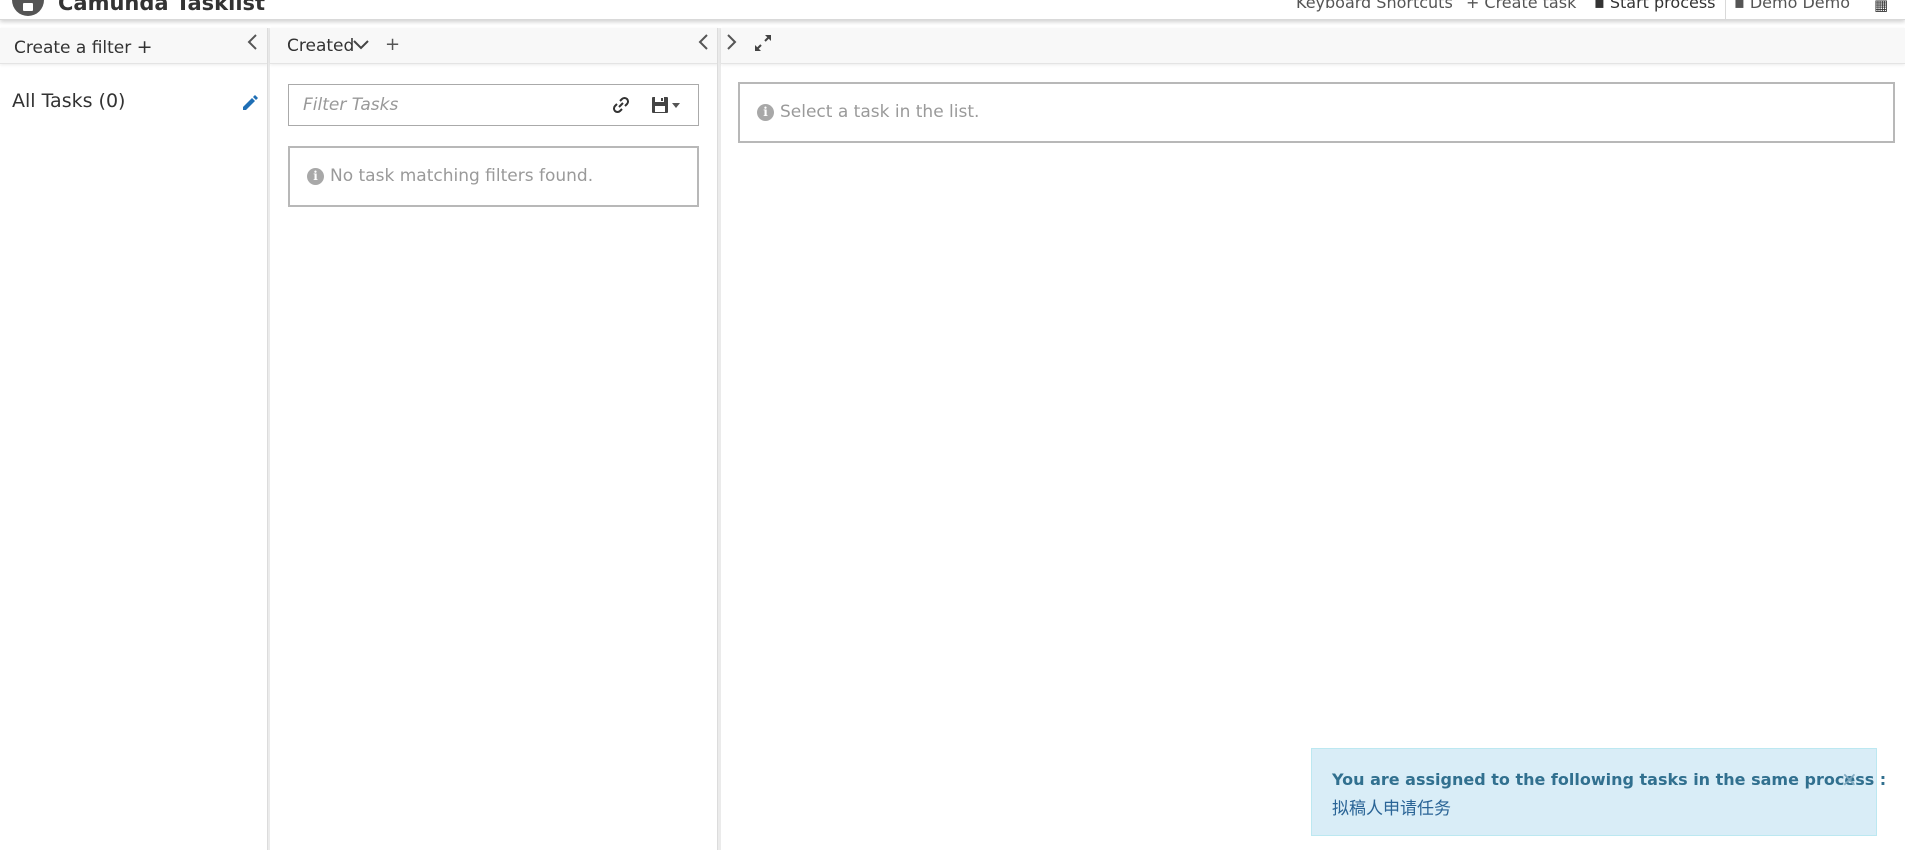 The width and height of the screenshot is (1905, 850). I want to click on no-tasks-message: i No task matching filters found., so click(493, 176).